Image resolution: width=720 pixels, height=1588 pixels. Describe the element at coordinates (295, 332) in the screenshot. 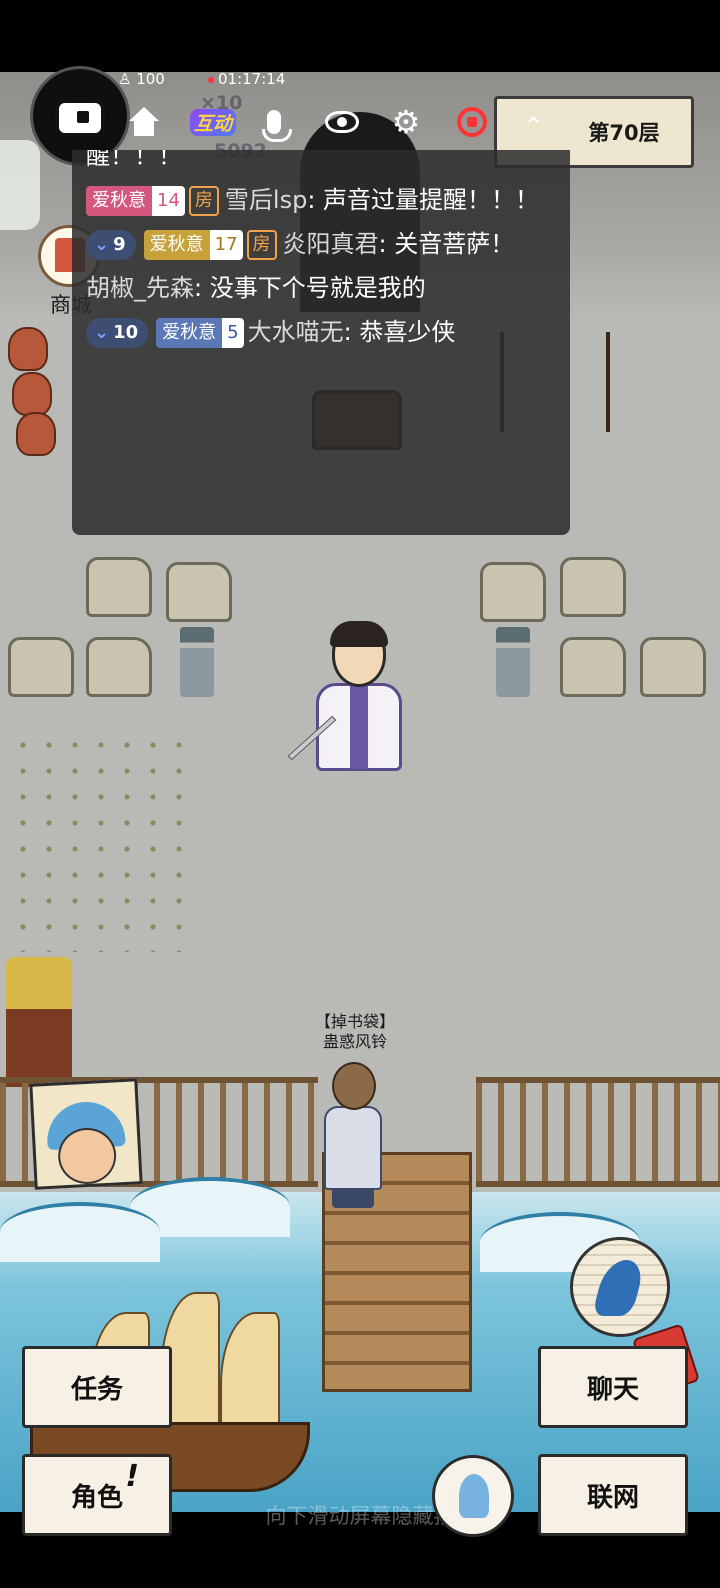

I see `chat-username: 大水喵无` at that location.